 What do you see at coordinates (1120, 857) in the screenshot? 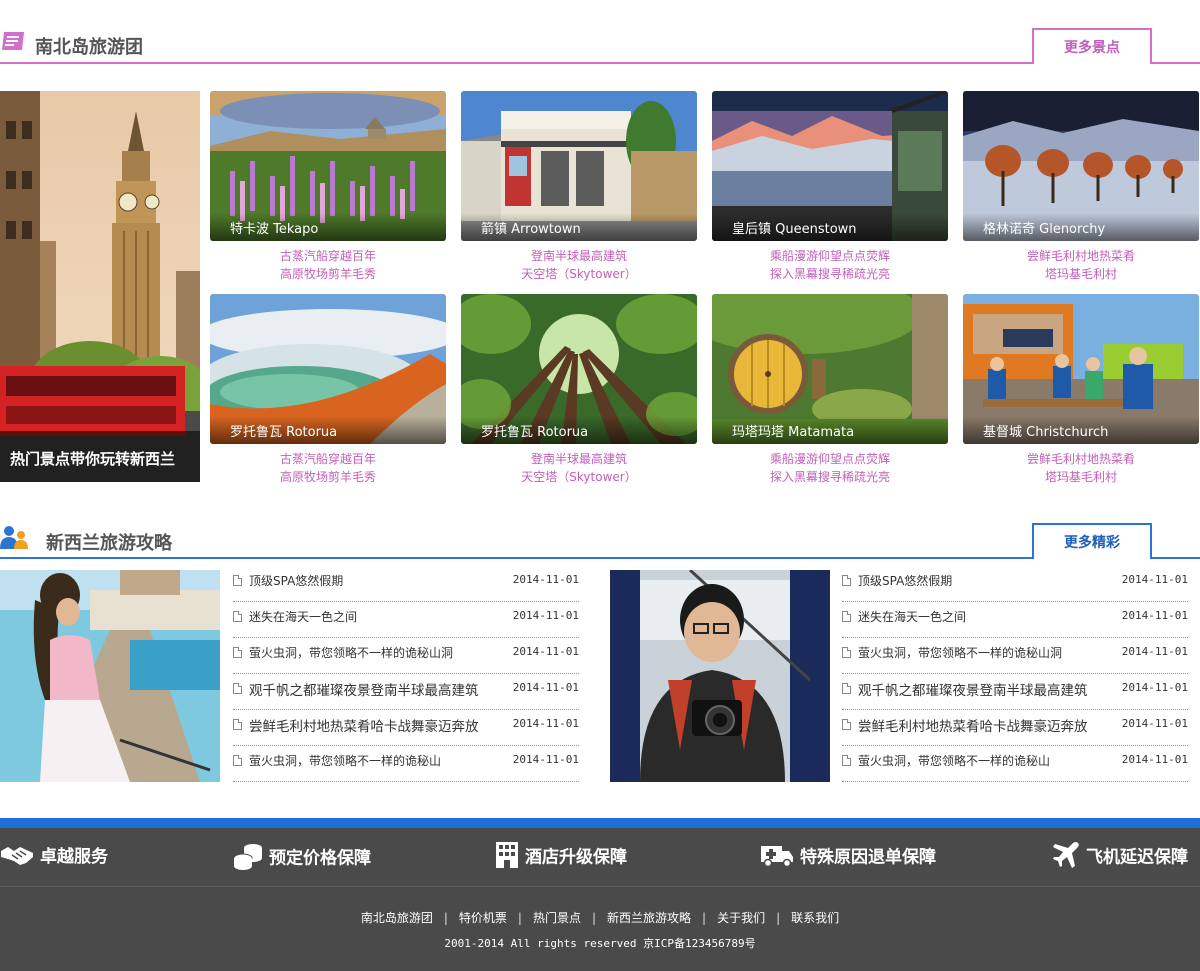
I see `guarantee-flight-delay: 飞机延迟保障` at bounding box center [1120, 857].